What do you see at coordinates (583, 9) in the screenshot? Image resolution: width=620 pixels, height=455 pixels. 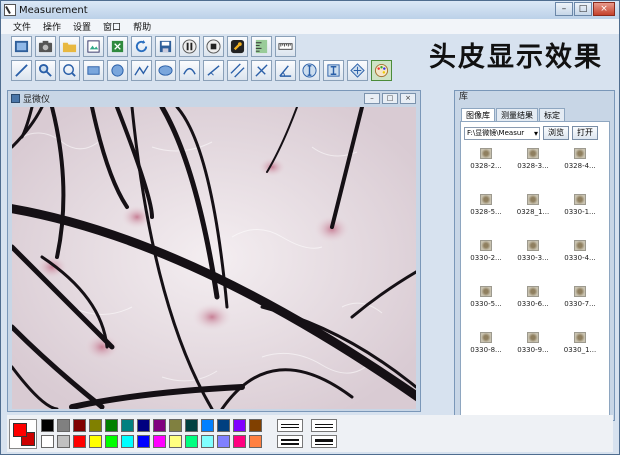 I see `maximize-button: □` at bounding box center [583, 9].